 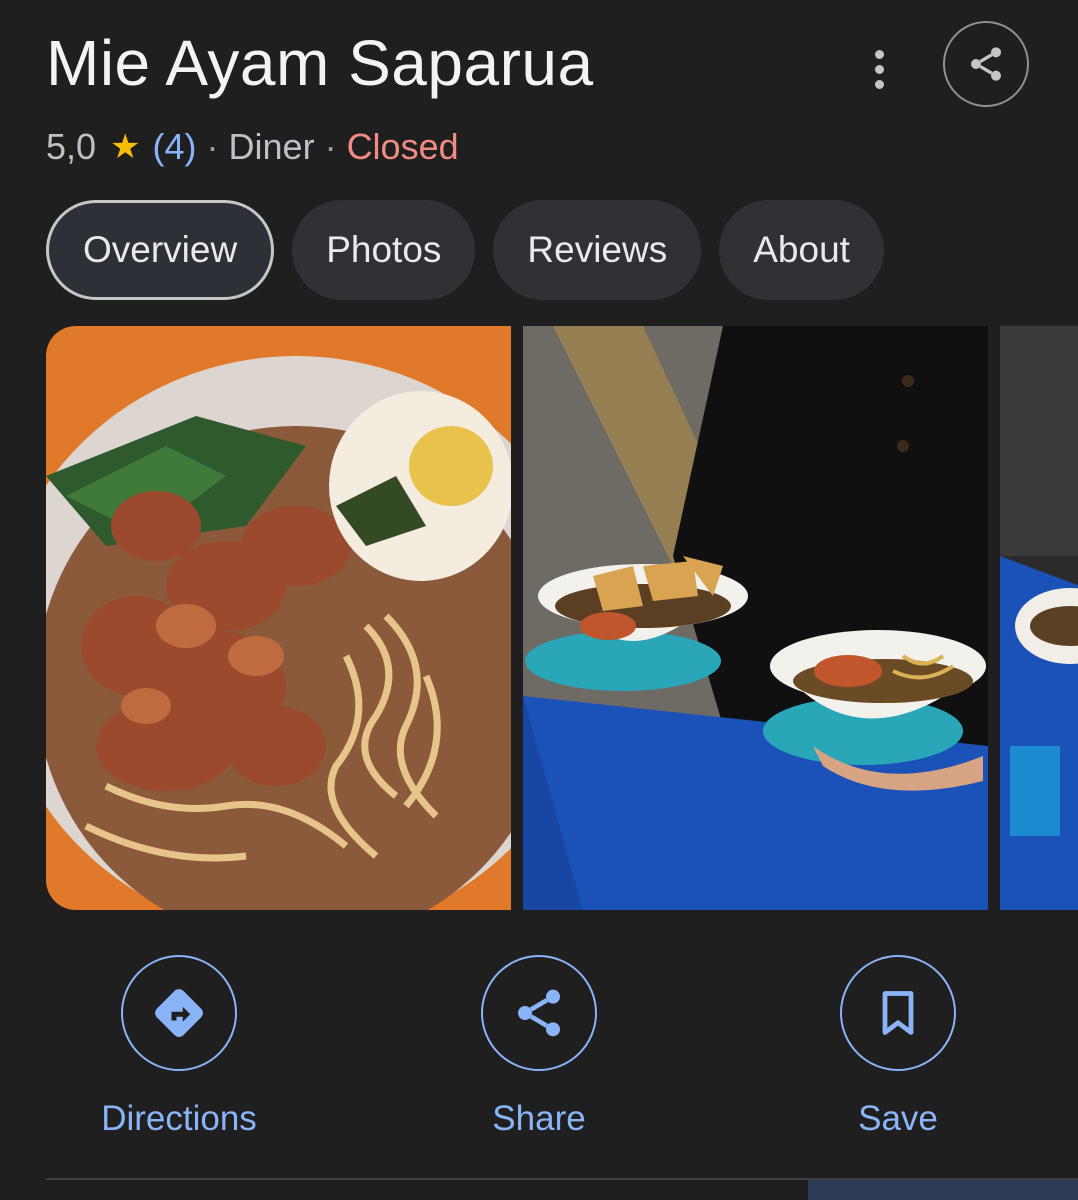 What do you see at coordinates (384, 250) in the screenshot?
I see `tab-photos: Photos` at bounding box center [384, 250].